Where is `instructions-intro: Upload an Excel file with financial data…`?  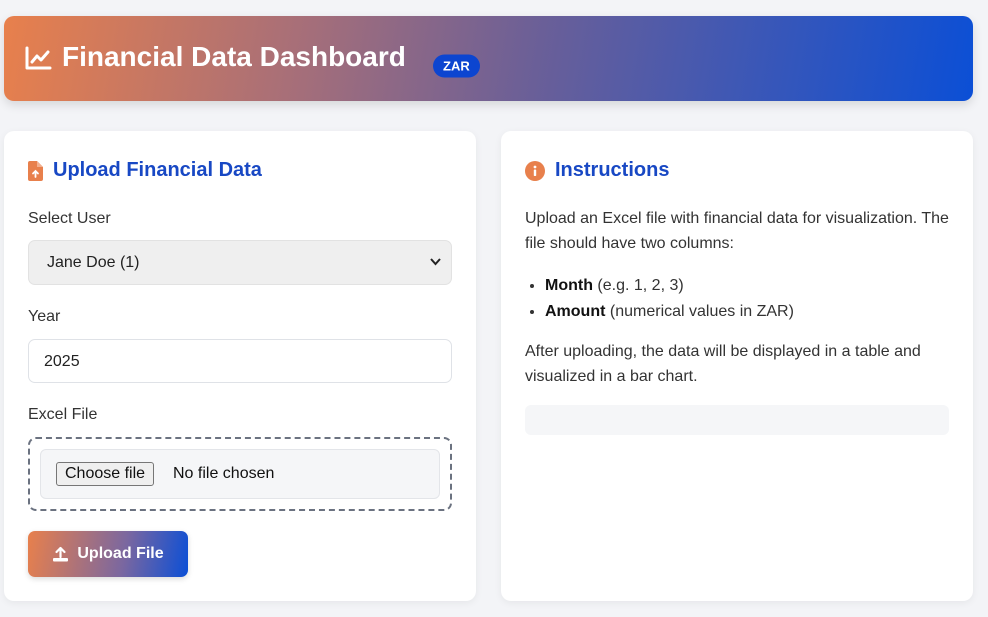
instructions-intro: Upload an Excel file with financial data… is located at coordinates (737, 231).